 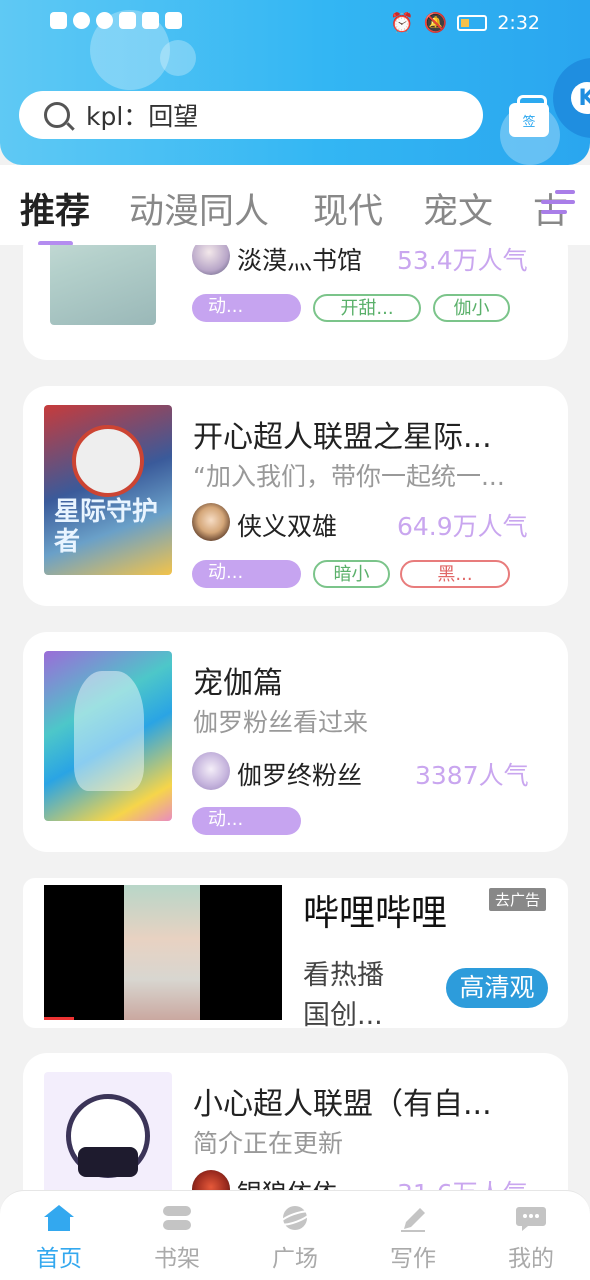 What do you see at coordinates (300, 260) in the screenshot?
I see `author-name: 淡漠灬书馆` at bounding box center [300, 260].